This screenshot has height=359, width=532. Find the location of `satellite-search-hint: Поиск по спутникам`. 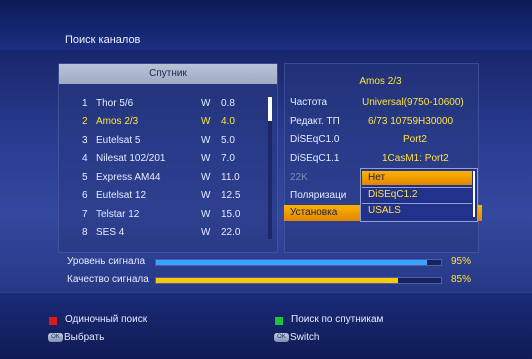

satellite-search-hint: Поиск по спутникам is located at coordinates (337, 319).